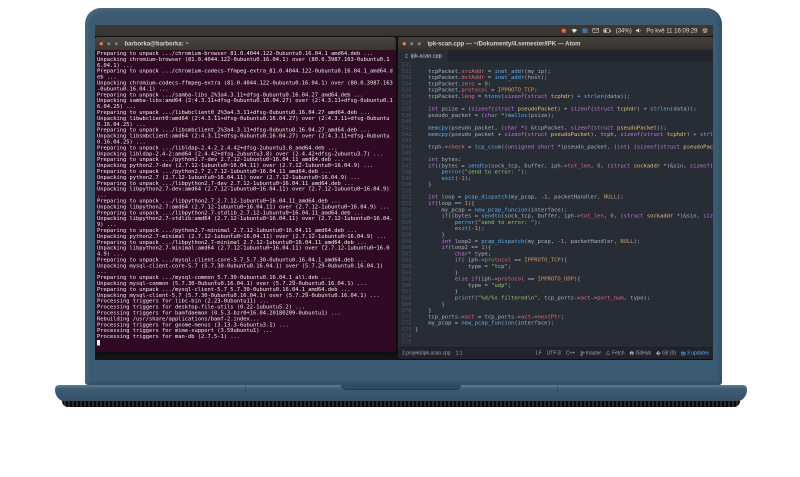  I want to click on status-git-branch-label: master, so click(593, 353).